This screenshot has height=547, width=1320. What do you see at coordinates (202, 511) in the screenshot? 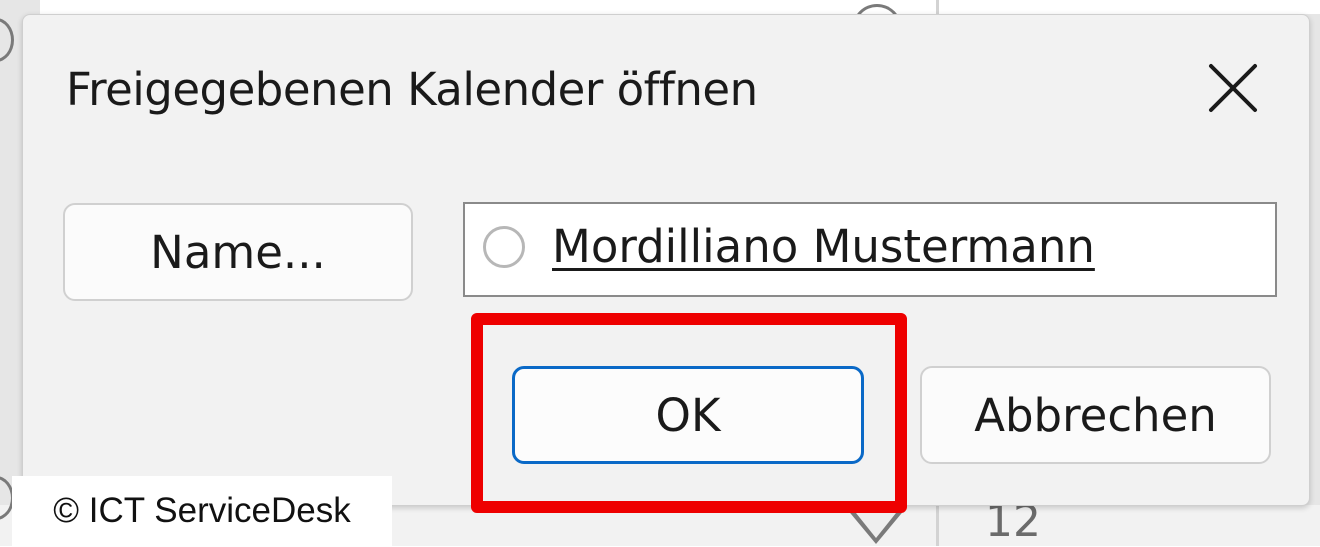
I see `copyright-watermark: © ICT ServiceDesk` at bounding box center [202, 511].